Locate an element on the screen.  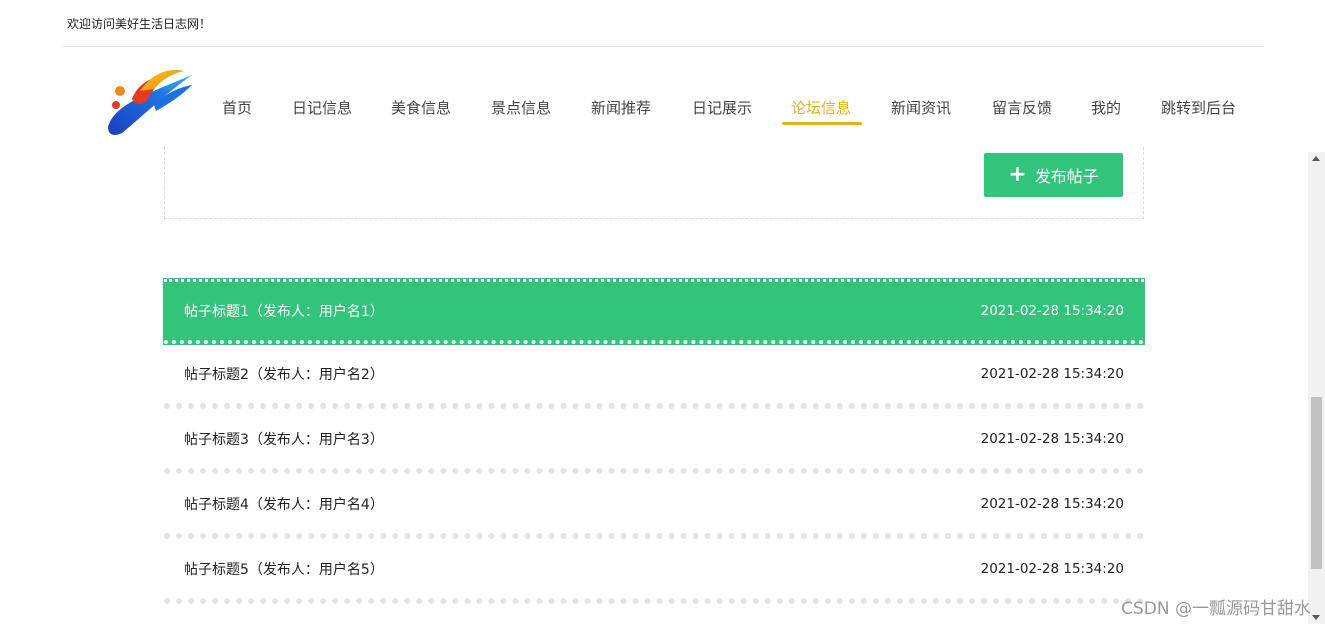
nav-item-admin: 跳转到后台 is located at coordinates (1198, 107).